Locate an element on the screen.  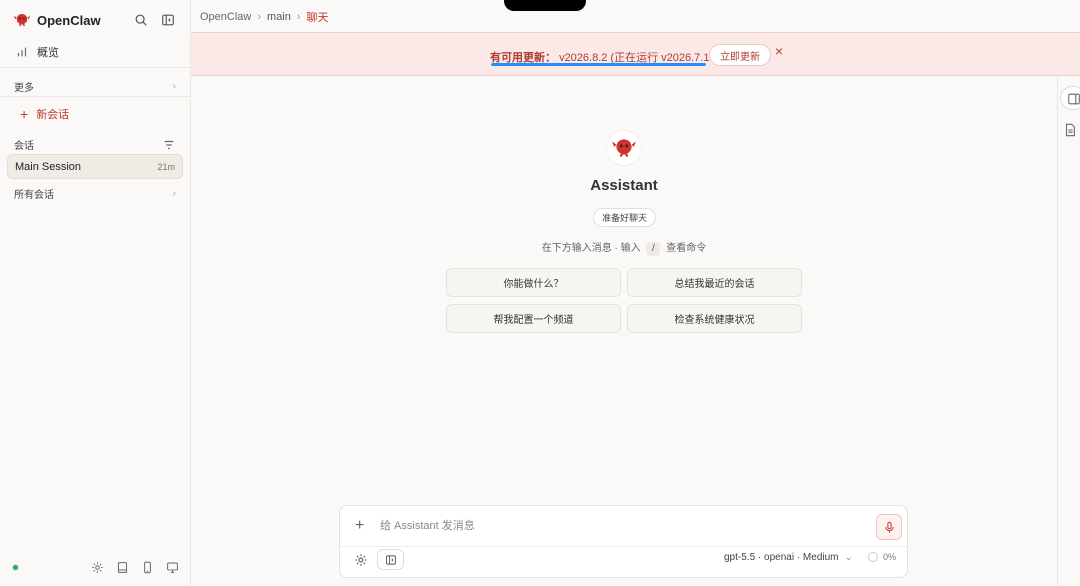
model-selector: gpt-5.5 · openai · Medium ⌄ is located at coordinates (788, 557).